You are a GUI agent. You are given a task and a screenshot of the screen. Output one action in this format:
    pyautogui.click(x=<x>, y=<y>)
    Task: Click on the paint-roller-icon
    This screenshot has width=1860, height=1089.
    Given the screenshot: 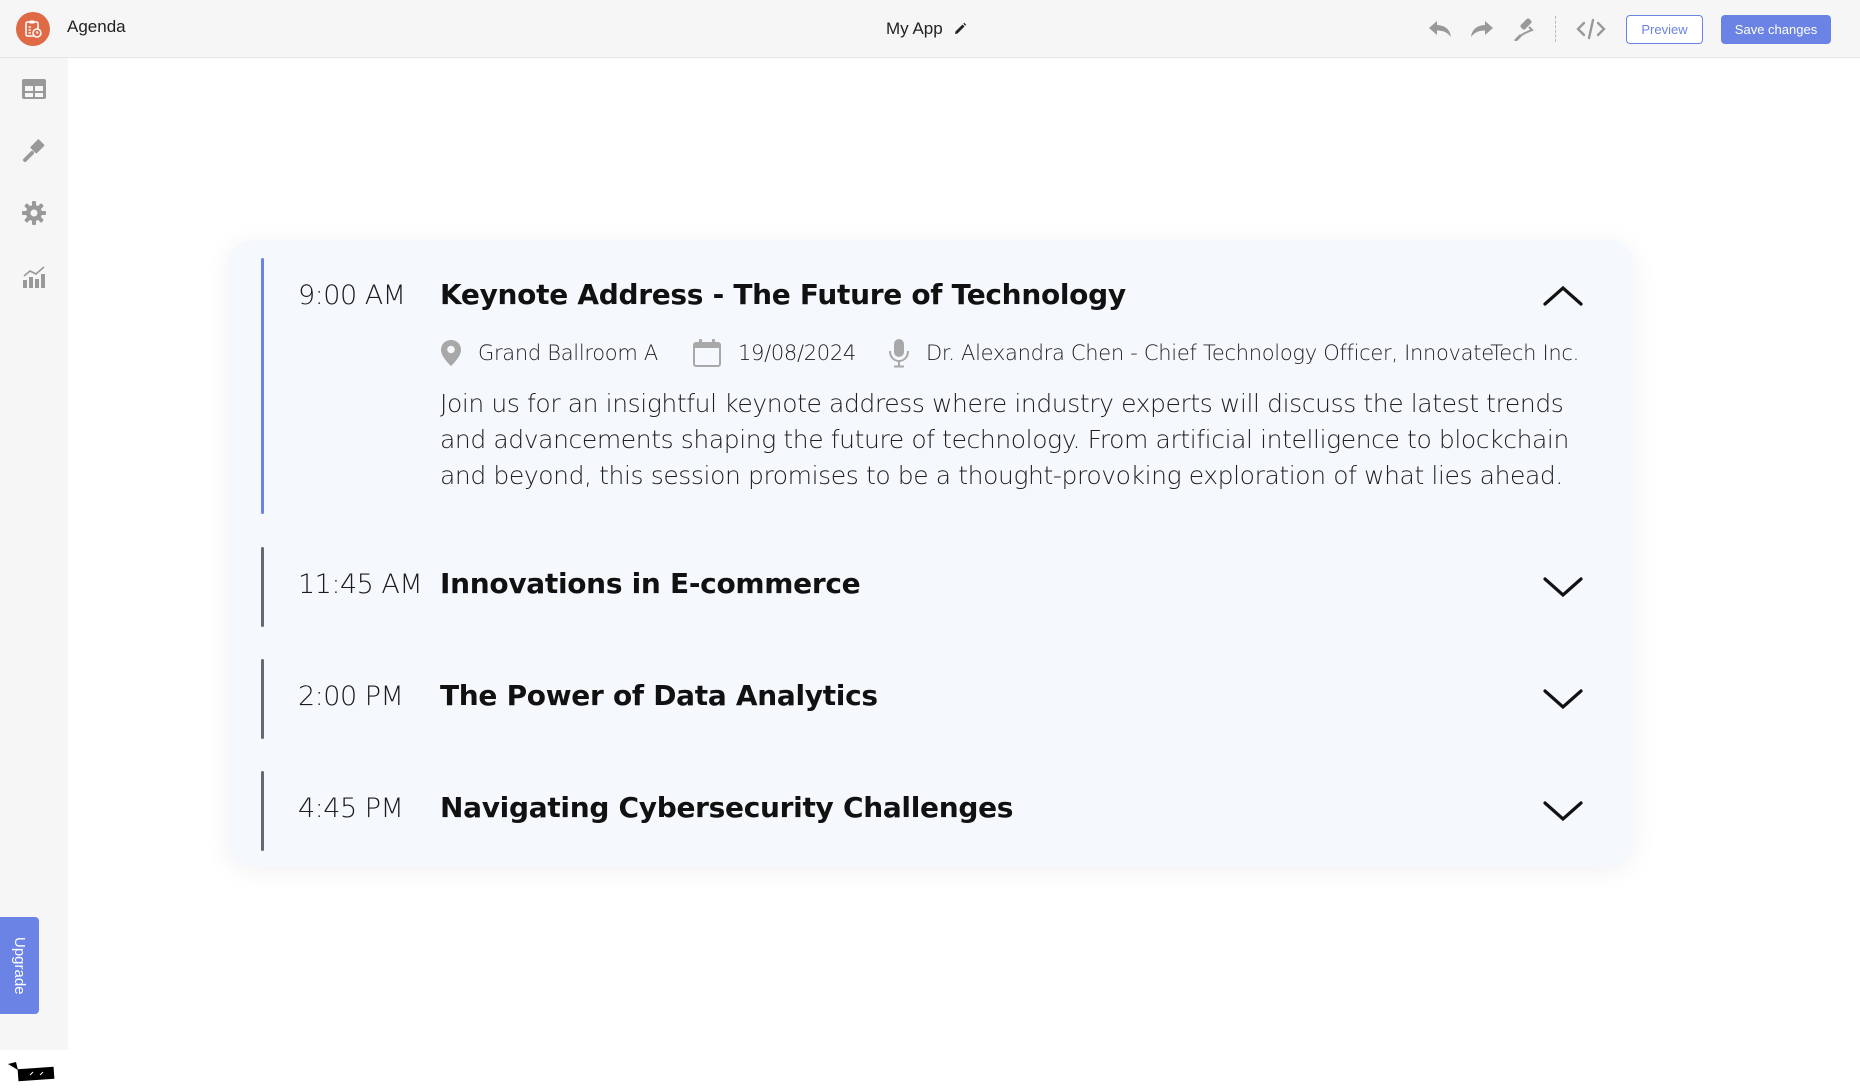 What is the action you would take?
    pyautogui.click(x=1524, y=29)
    